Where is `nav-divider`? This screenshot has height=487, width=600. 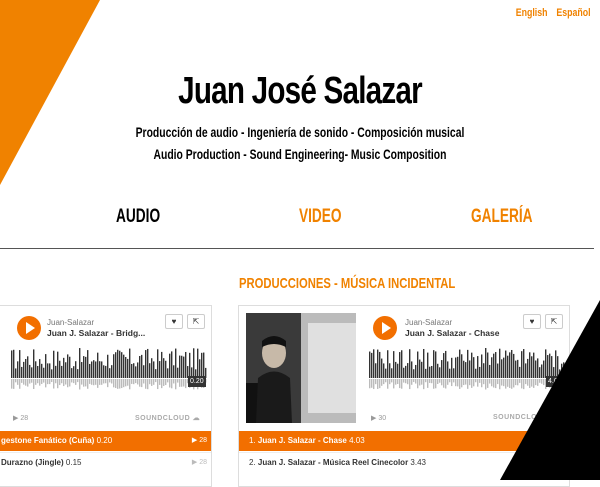 nav-divider is located at coordinates (297, 248).